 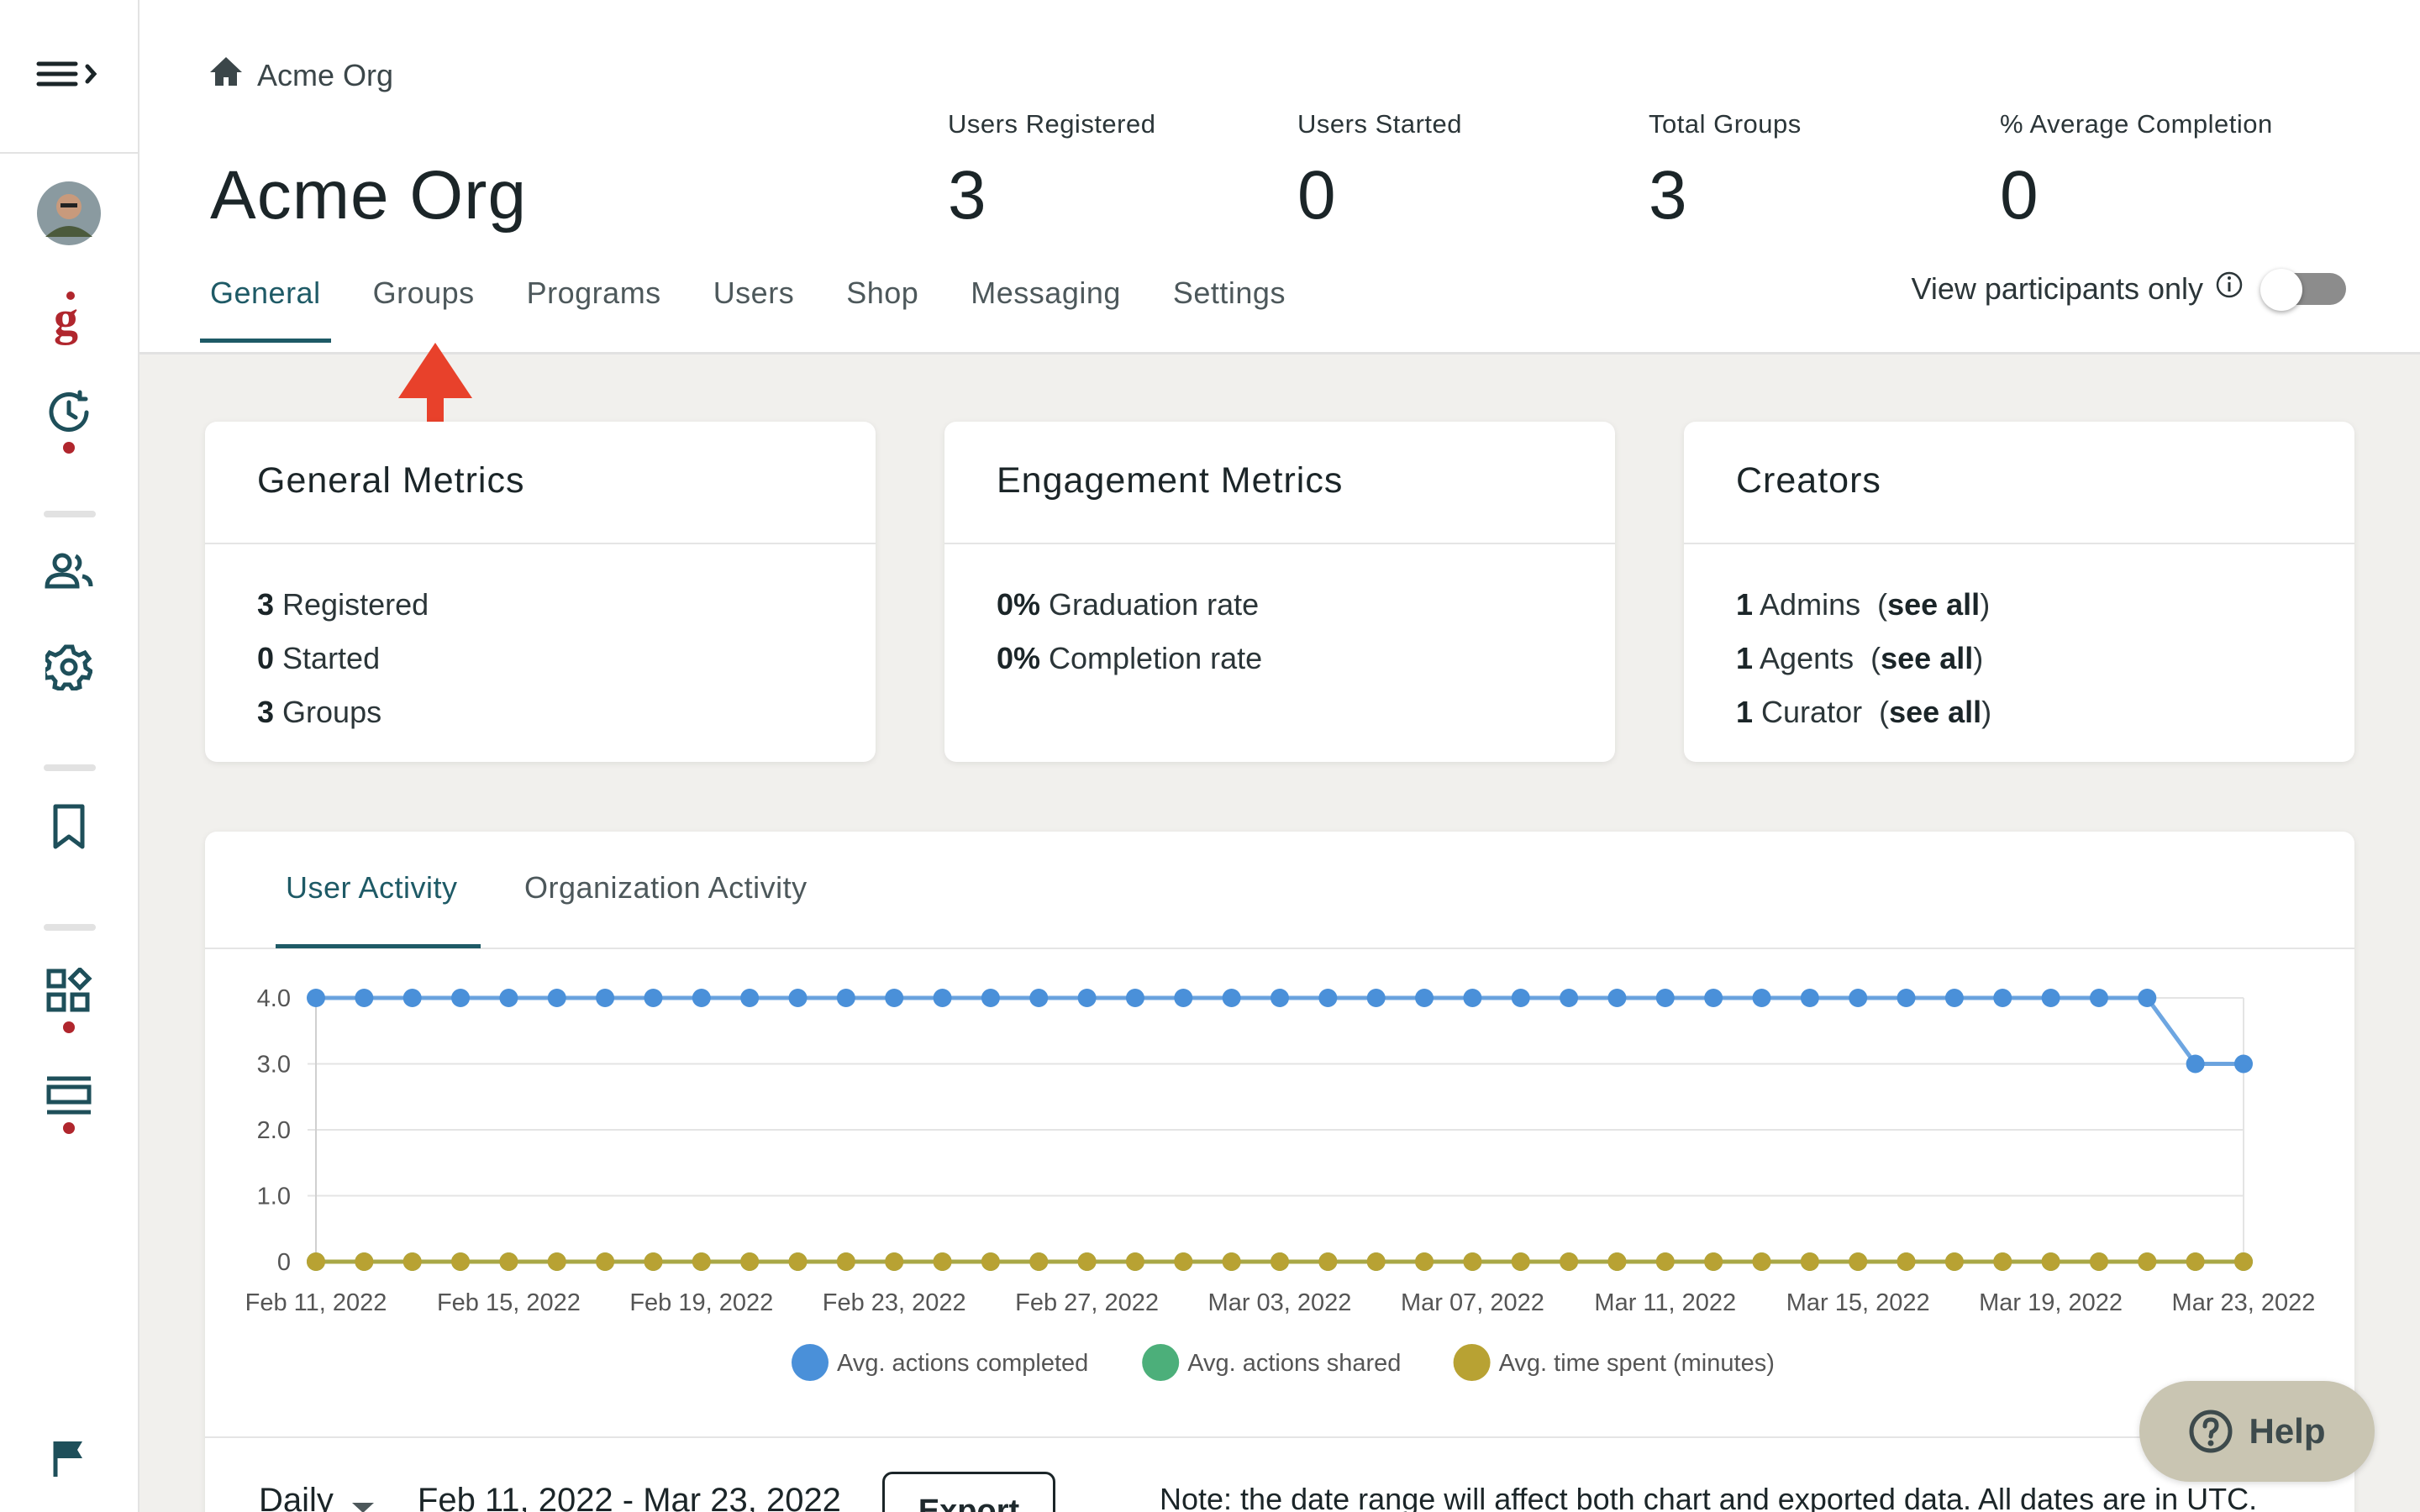 I want to click on menu-expand-icon, so click(x=69, y=76).